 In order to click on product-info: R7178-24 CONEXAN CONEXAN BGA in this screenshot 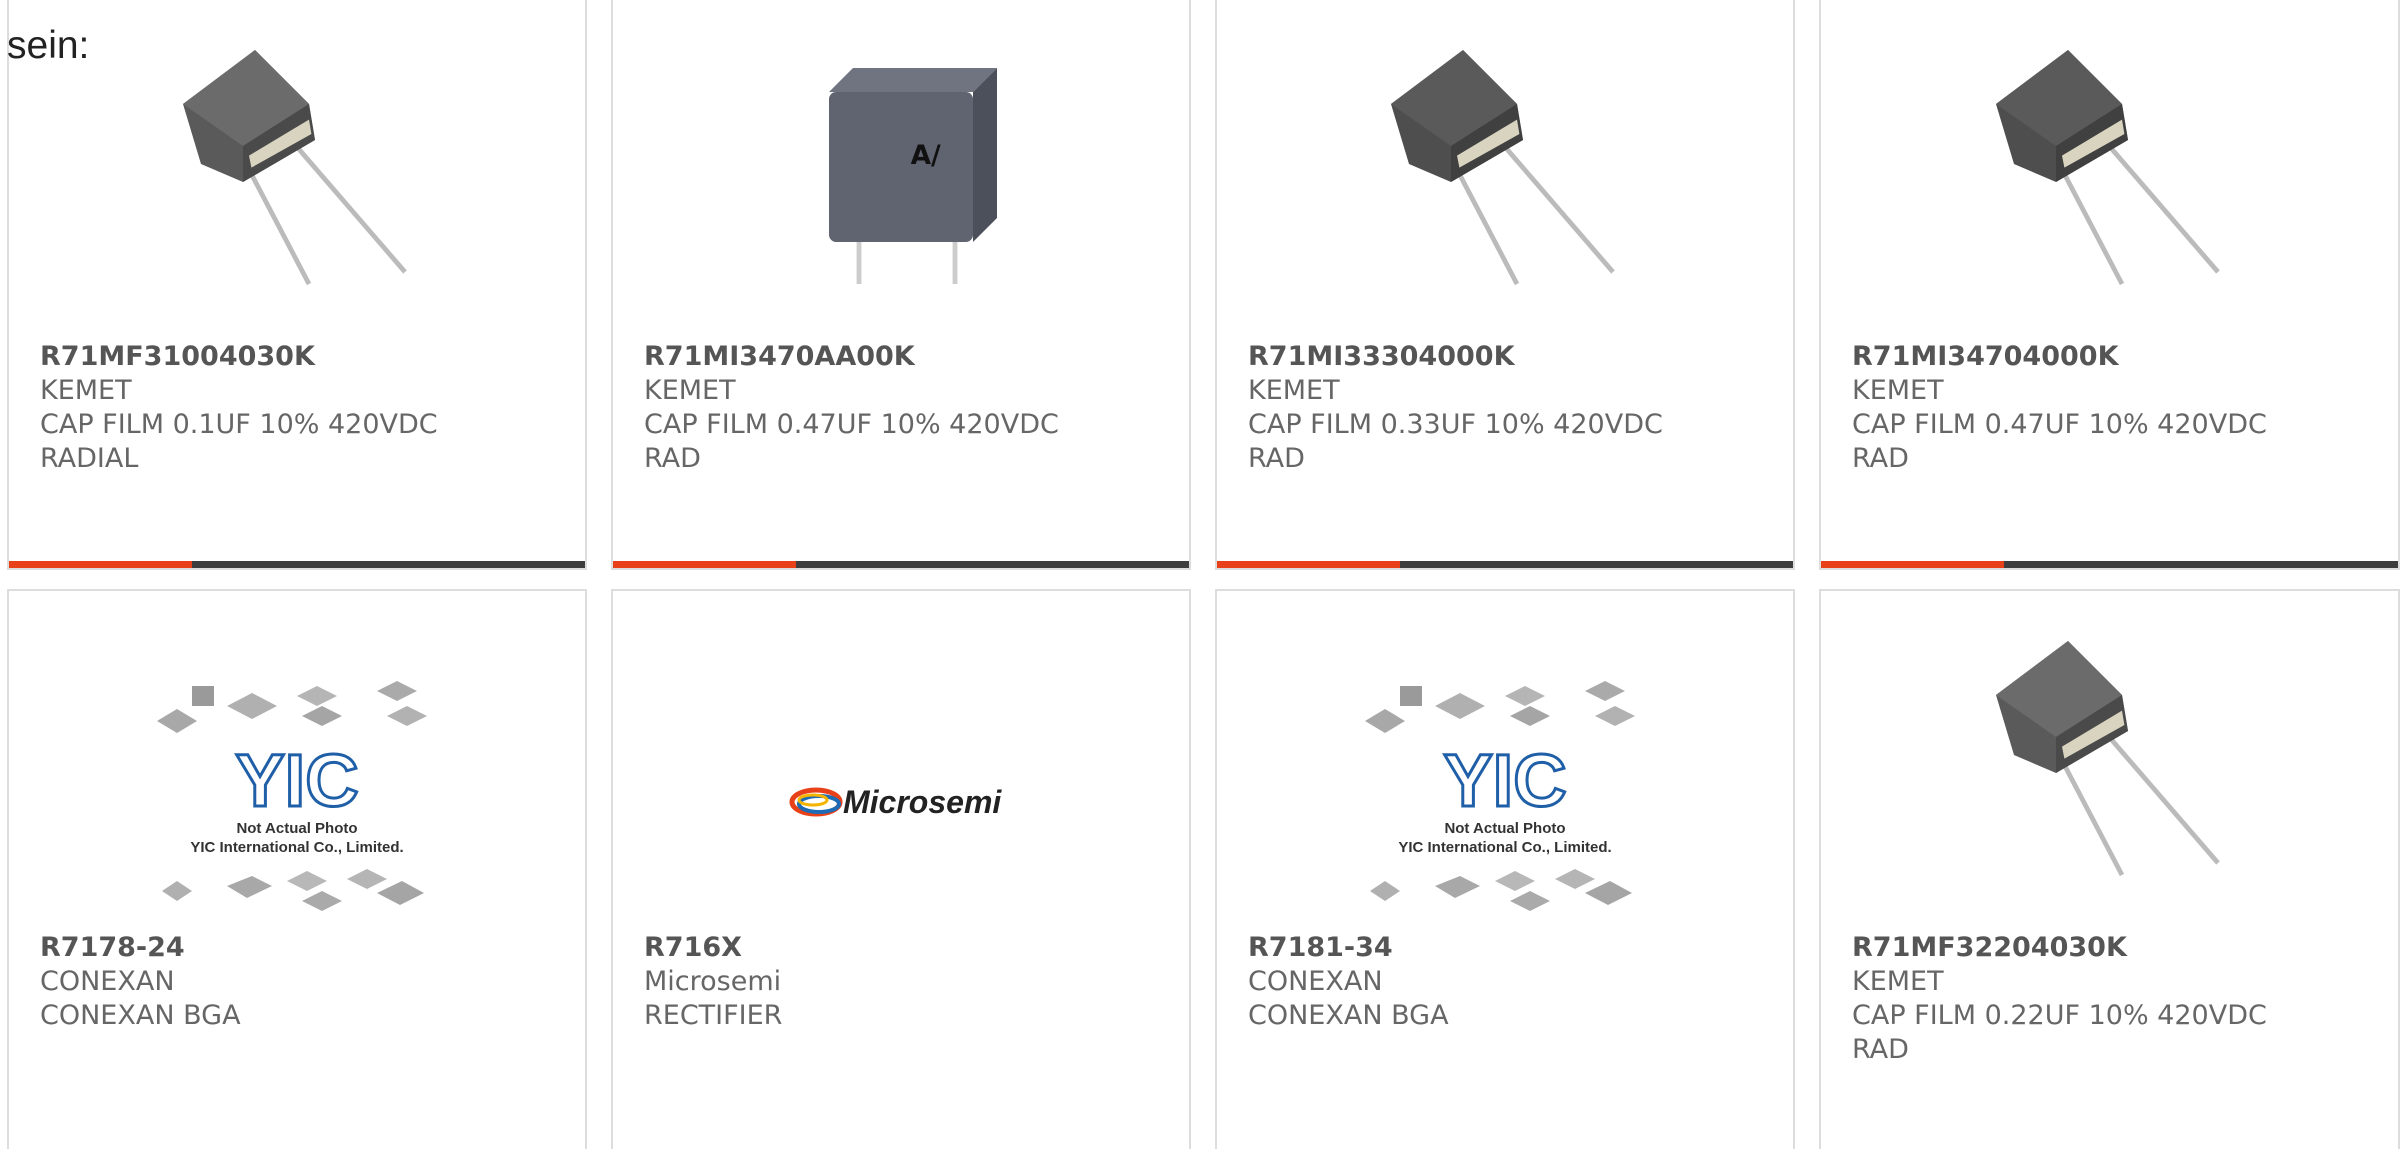, I will do `click(302, 982)`.